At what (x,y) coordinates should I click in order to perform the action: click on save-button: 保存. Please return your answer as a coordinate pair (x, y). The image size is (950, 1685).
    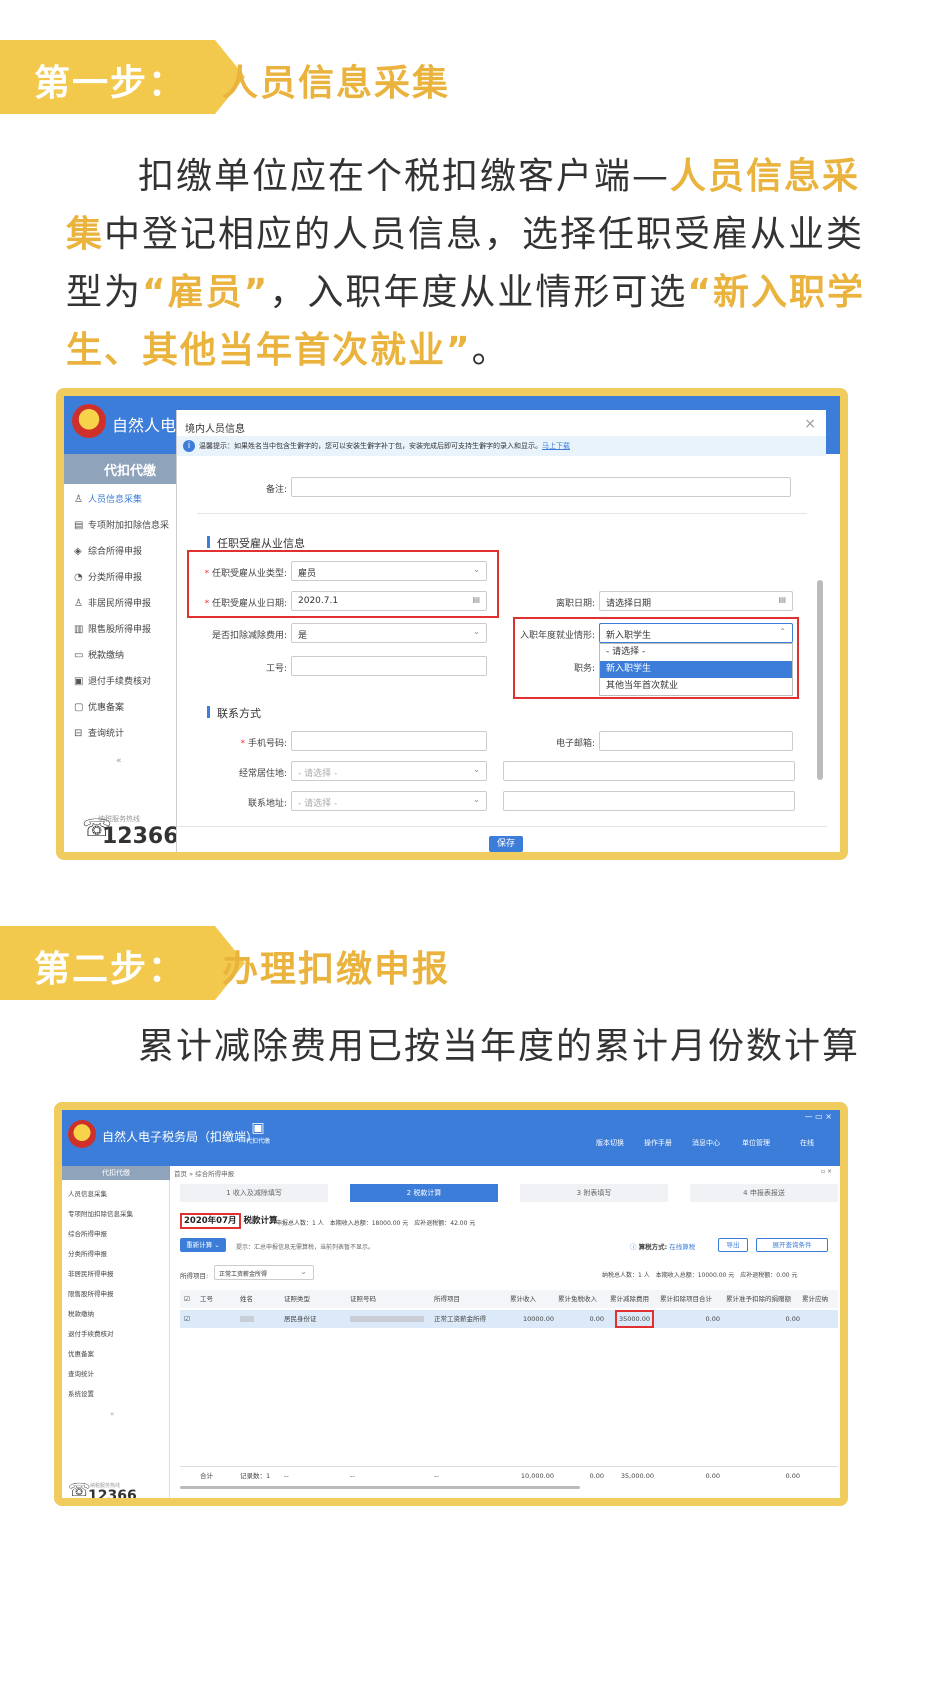
    Looking at the image, I should click on (506, 844).